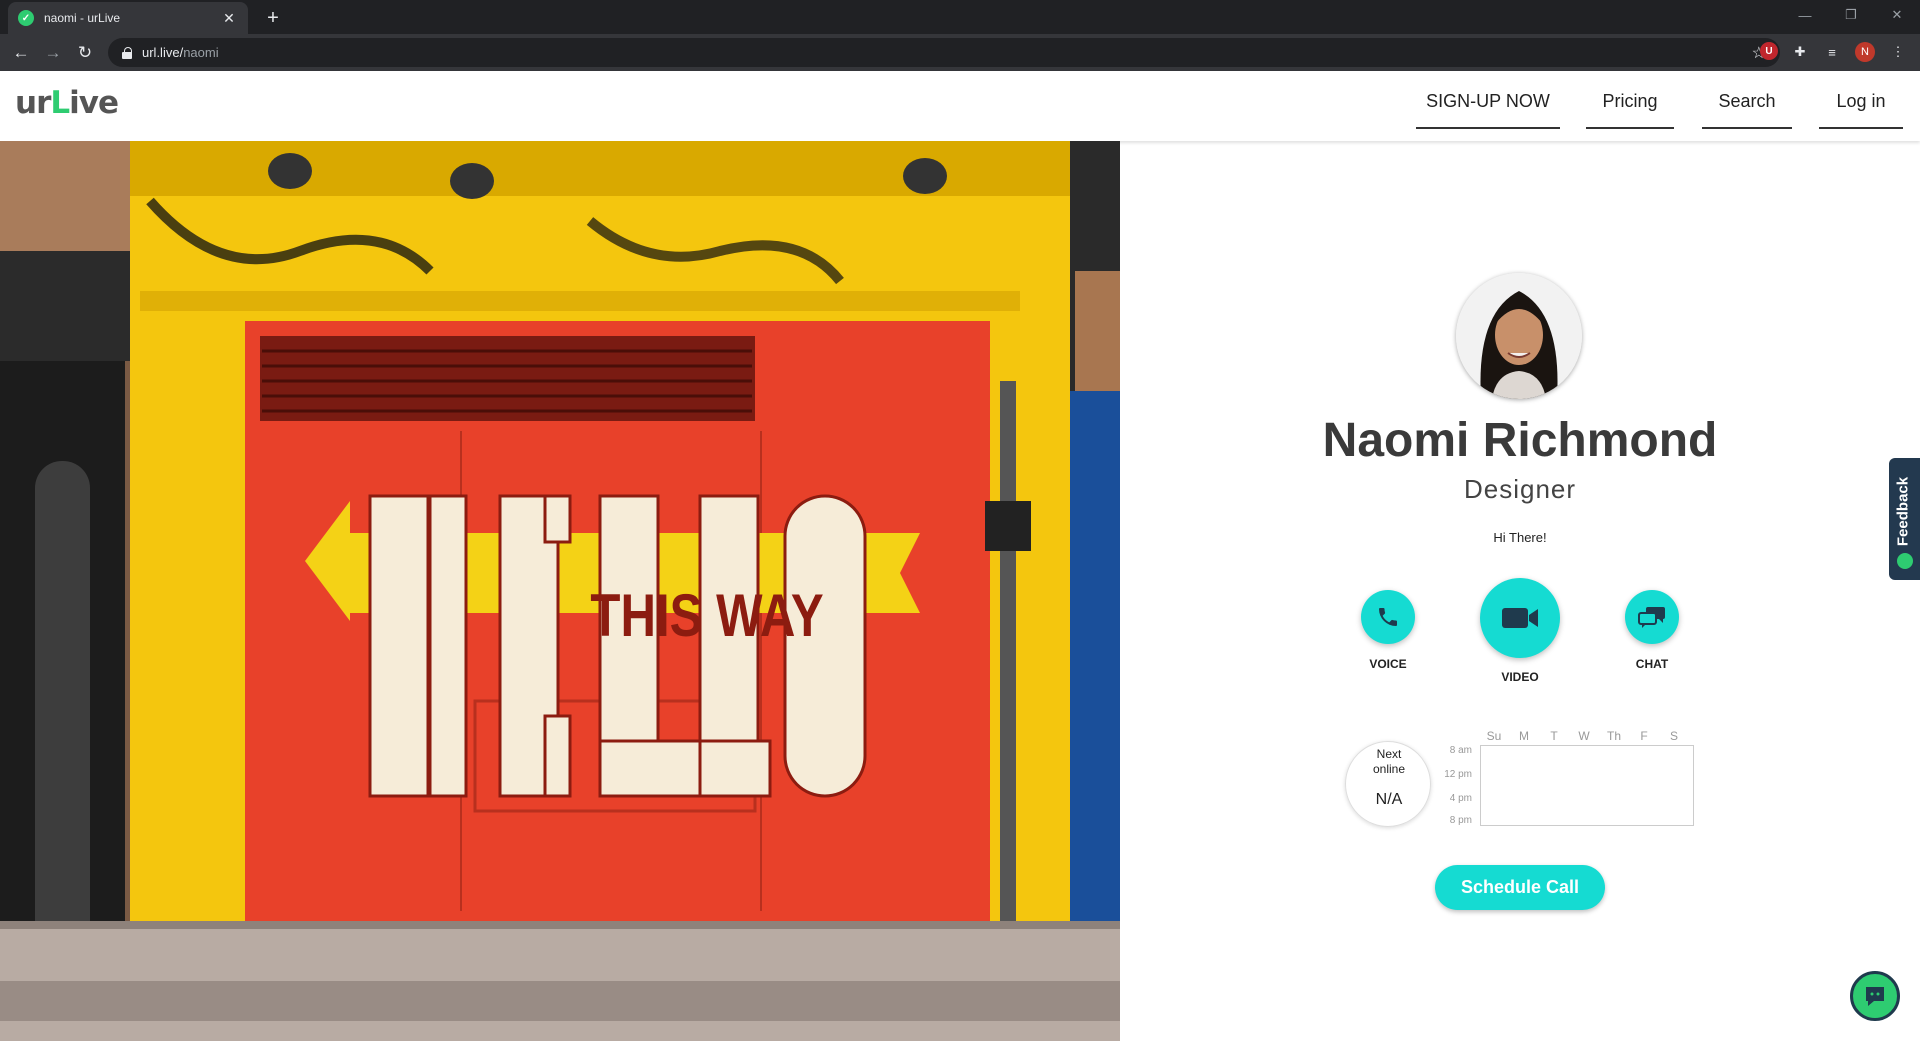 This screenshot has height=1041, width=1920. I want to click on chat-label: CHAT, so click(1652, 664).